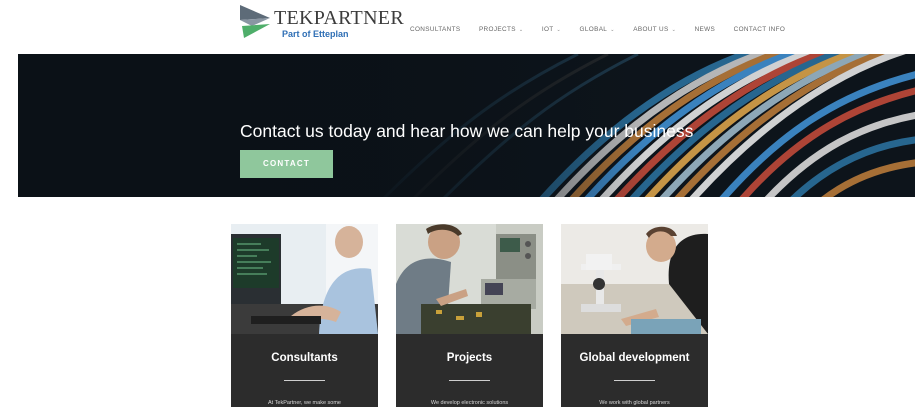  Describe the element at coordinates (469, 279) in the screenshot. I see `projects-photo` at that location.